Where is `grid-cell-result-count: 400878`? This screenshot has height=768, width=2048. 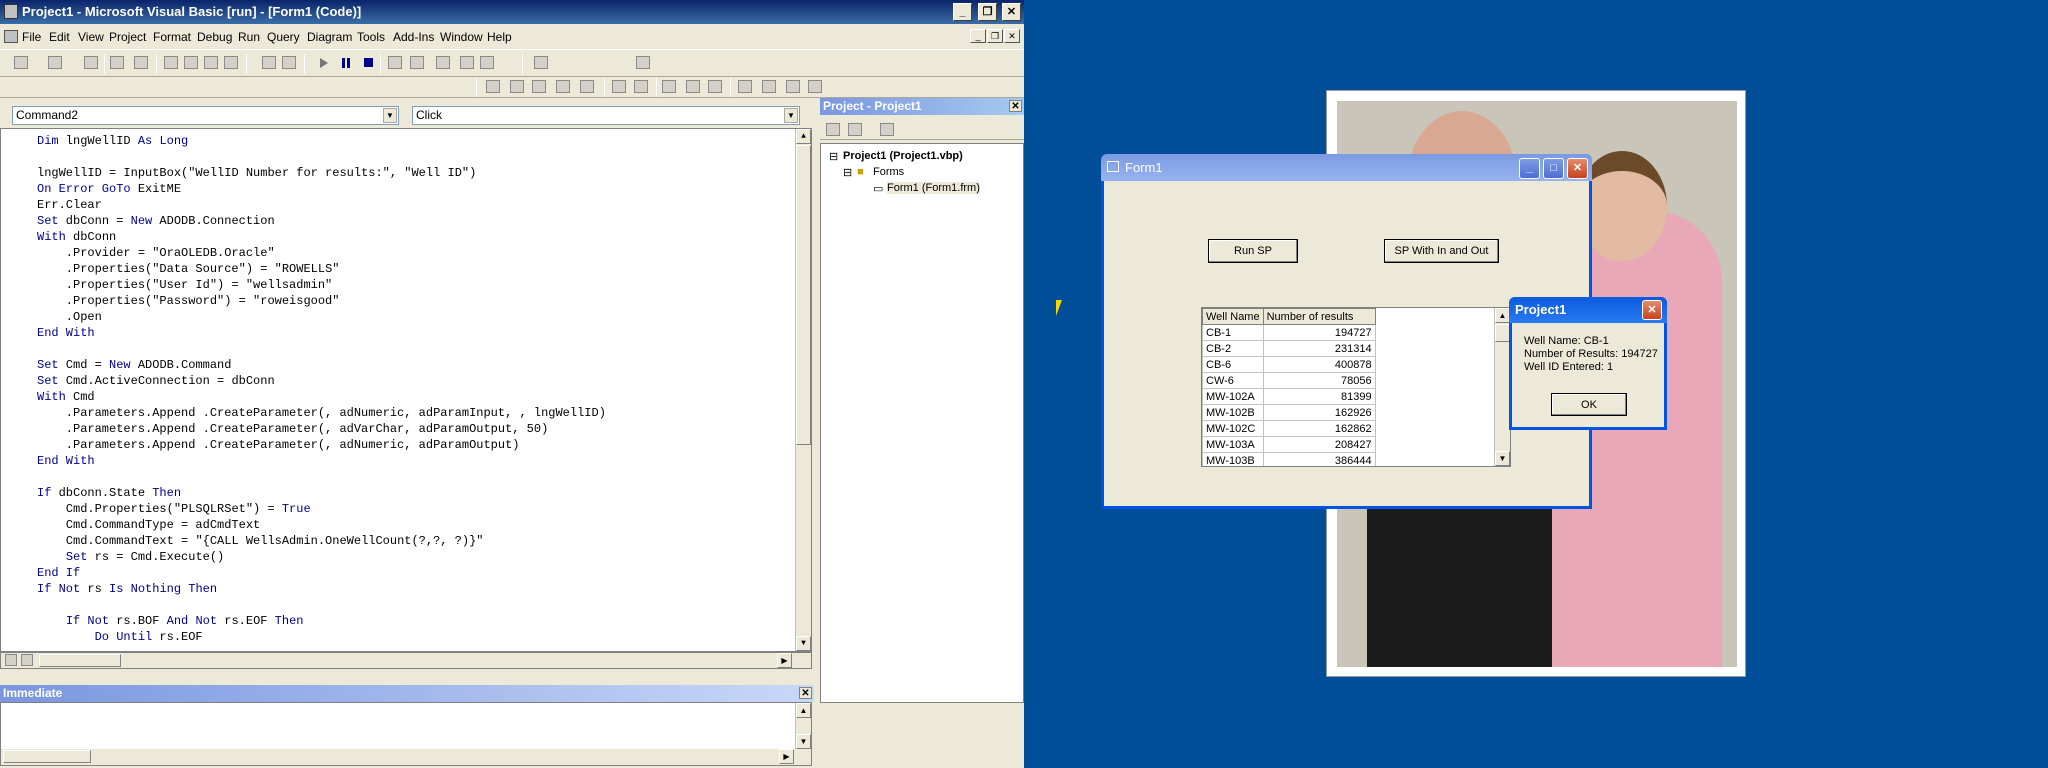
grid-cell-result-count: 400878 is located at coordinates (1319, 364).